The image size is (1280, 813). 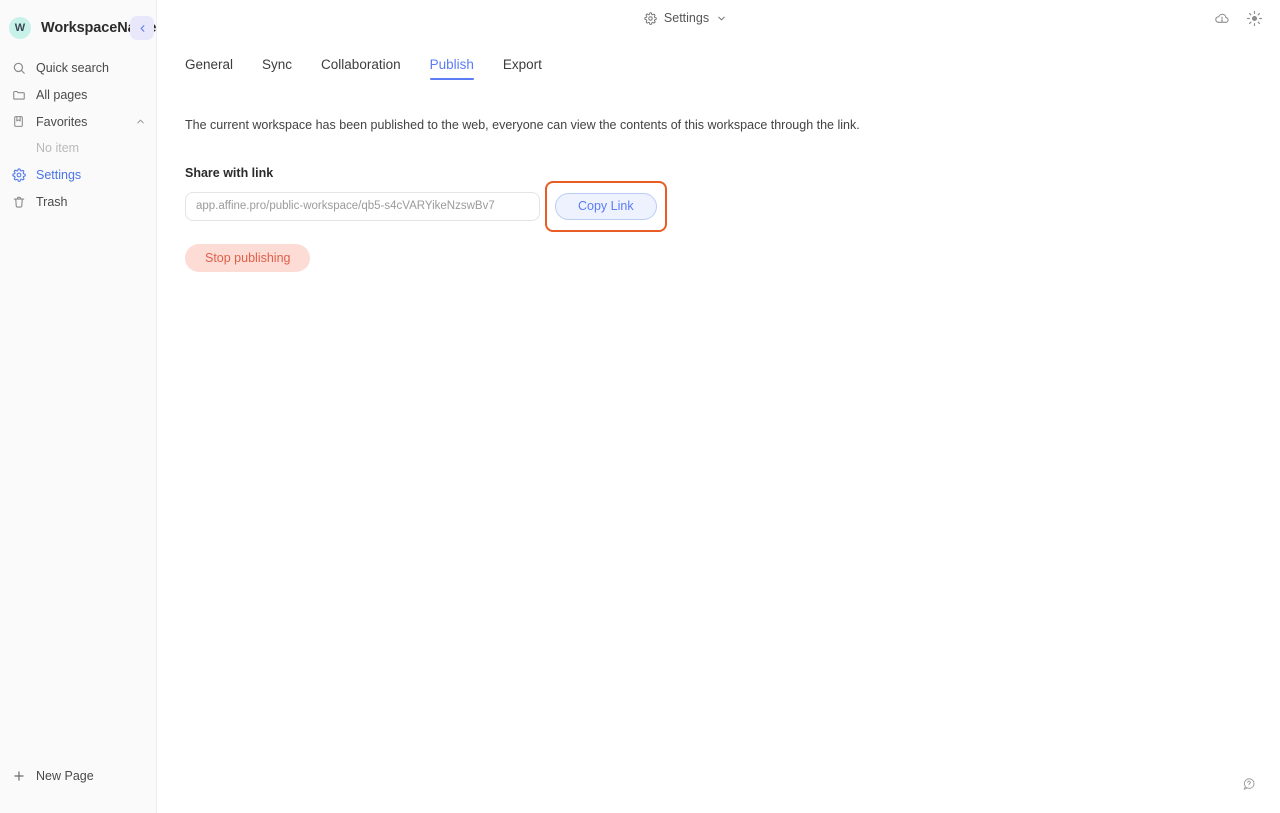 I want to click on topbar: Settings, so click(x=718, y=18).